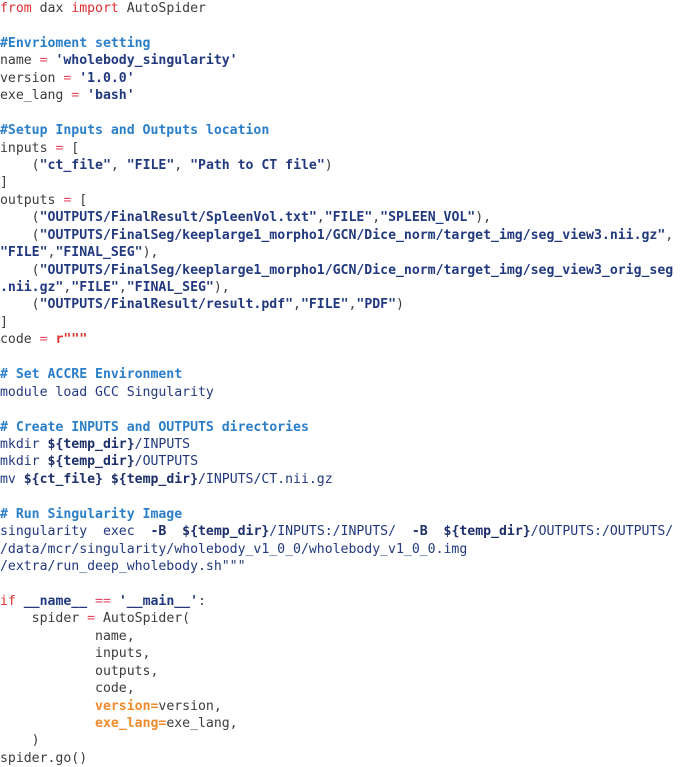 Image resolution: width=685 pixels, height=767 pixels. Describe the element at coordinates (95, 8) in the screenshot. I see `code-token-keyword: import` at that location.